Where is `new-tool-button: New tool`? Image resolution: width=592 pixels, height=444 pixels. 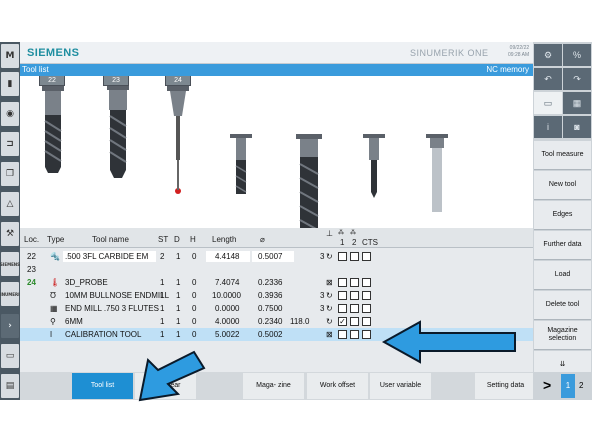
new-tool-button: New tool is located at coordinates (562, 185).